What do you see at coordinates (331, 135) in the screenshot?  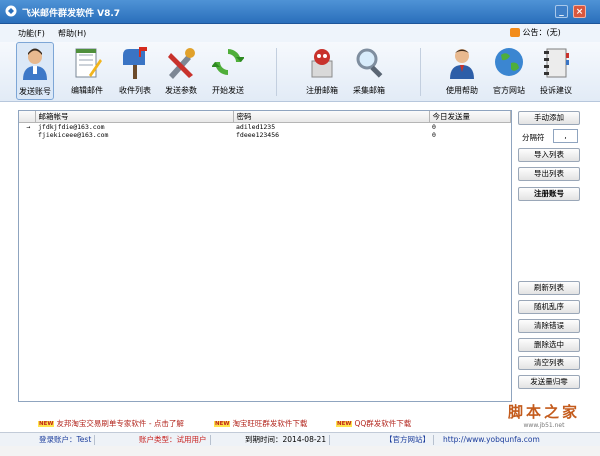 I see `password-cell: fdeee123456` at bounding box center [331, 135].